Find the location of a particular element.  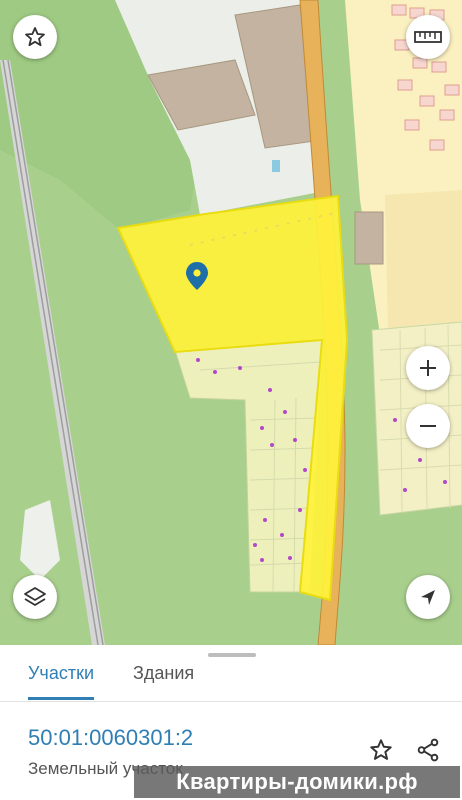

zoom-in-button is located at coordinates (428, 368).